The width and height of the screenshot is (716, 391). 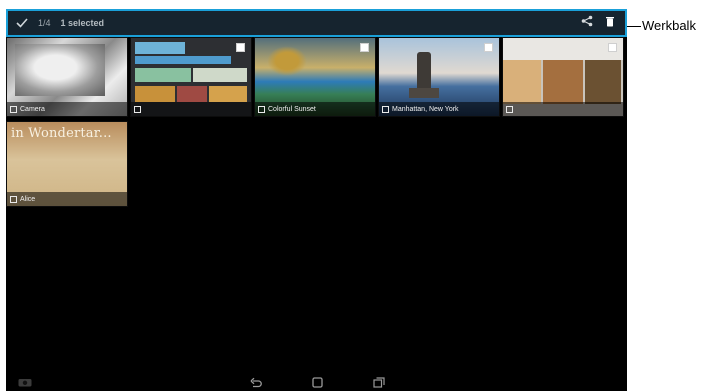 I want to click on tile-caption: Manhattan, New York, so click(x=439, y=109).